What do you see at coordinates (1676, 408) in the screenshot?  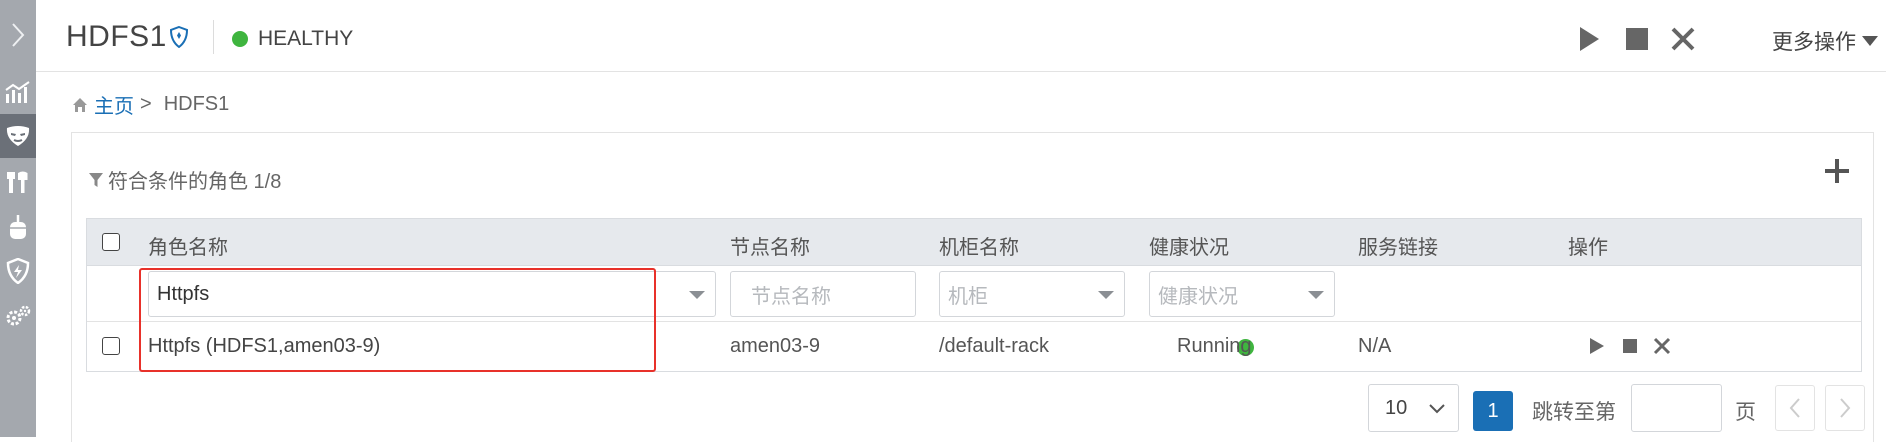 I see `jump-to-page-input` at bounding box center [1676, 408].